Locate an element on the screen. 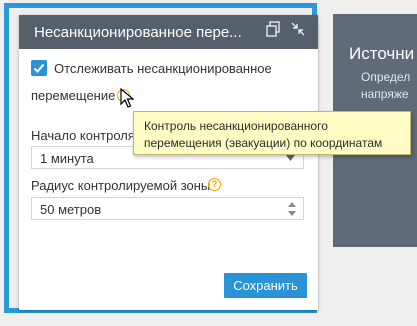 This screenshot has height=326, width=417. radius-label: Радиус контролируемой зоны is located at coordinates (121, 185).